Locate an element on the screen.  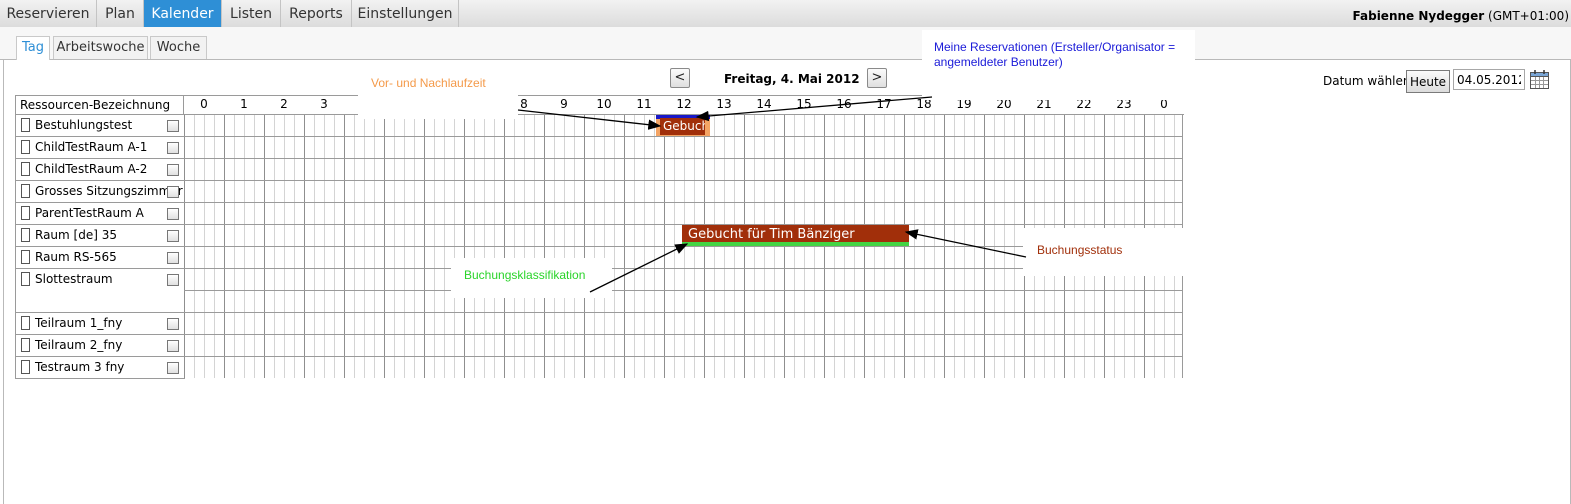
annotation-classification: Buchungsklassifikation is located at coordinates (525, 275).